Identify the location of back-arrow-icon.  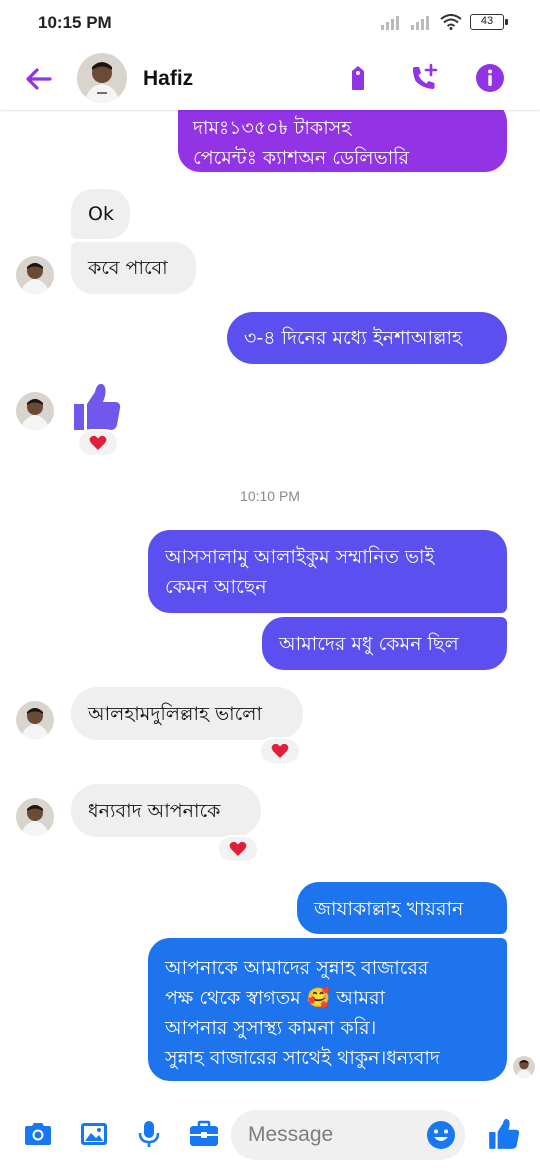
(39, 79).